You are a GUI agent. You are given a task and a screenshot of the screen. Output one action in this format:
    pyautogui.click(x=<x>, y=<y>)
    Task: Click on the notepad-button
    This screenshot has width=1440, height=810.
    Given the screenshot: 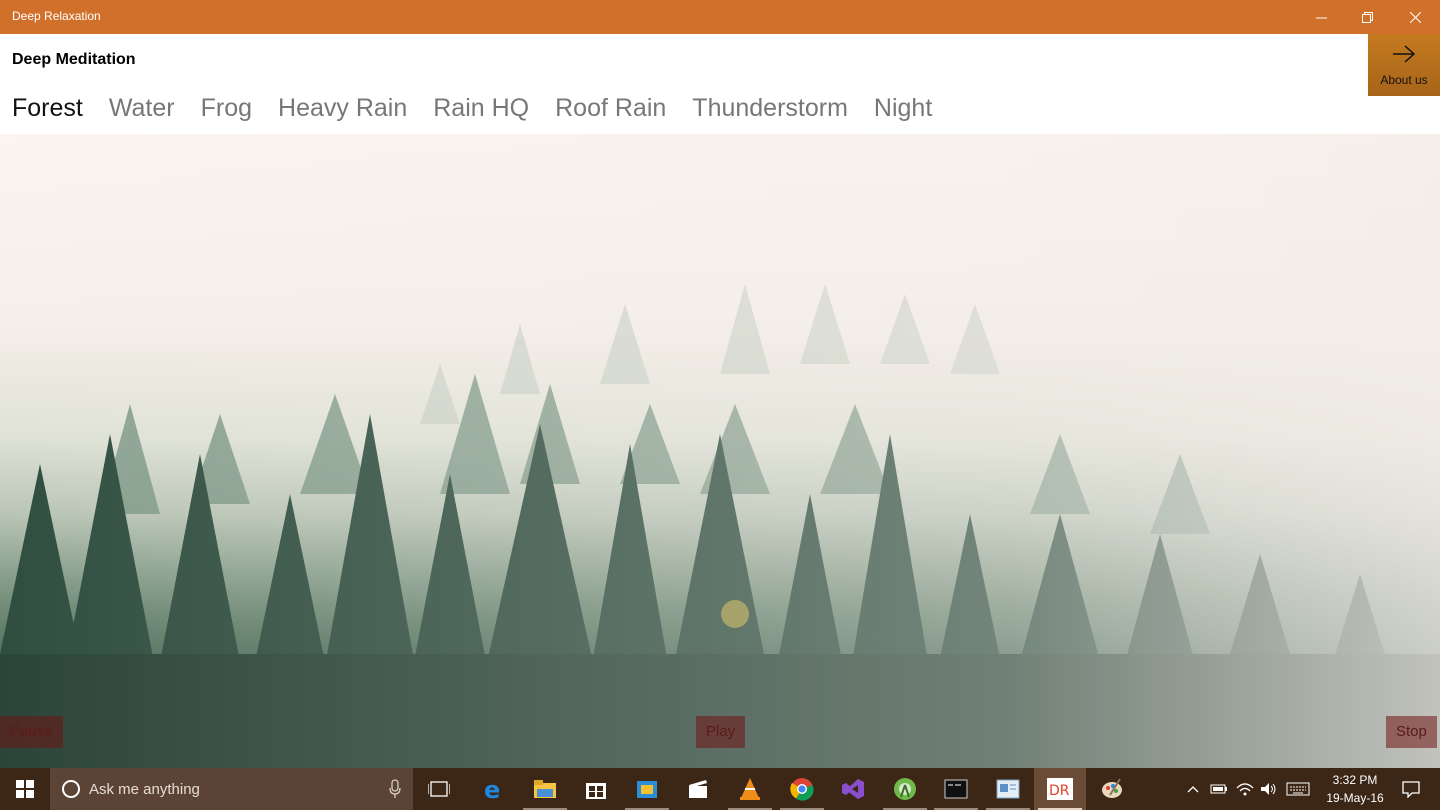 What is the action you would take?
    pyautogui.click(x=1008, y=789)
    